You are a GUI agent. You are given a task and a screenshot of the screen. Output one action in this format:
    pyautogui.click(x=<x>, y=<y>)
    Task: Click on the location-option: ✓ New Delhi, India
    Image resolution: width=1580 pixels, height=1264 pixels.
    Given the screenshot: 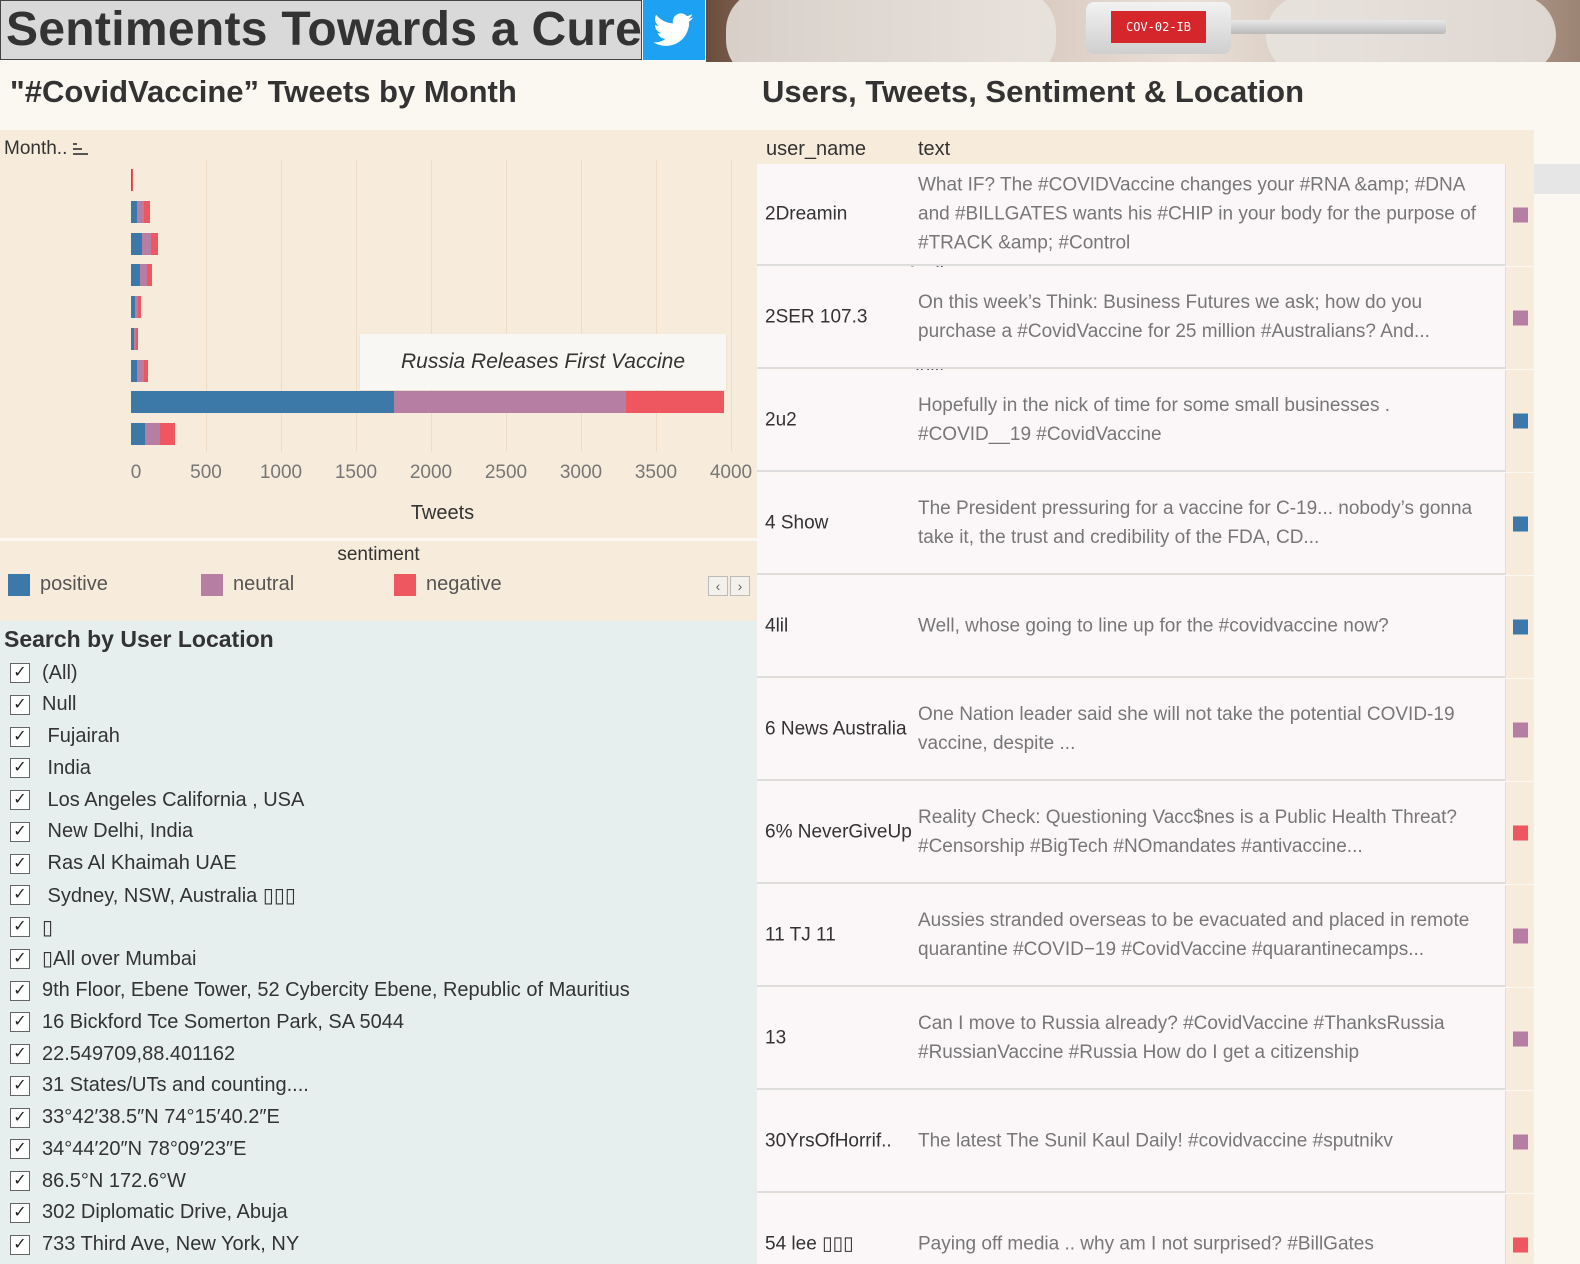 What is the action you would take?
    pyautogui.click(x=101, y=832)
    